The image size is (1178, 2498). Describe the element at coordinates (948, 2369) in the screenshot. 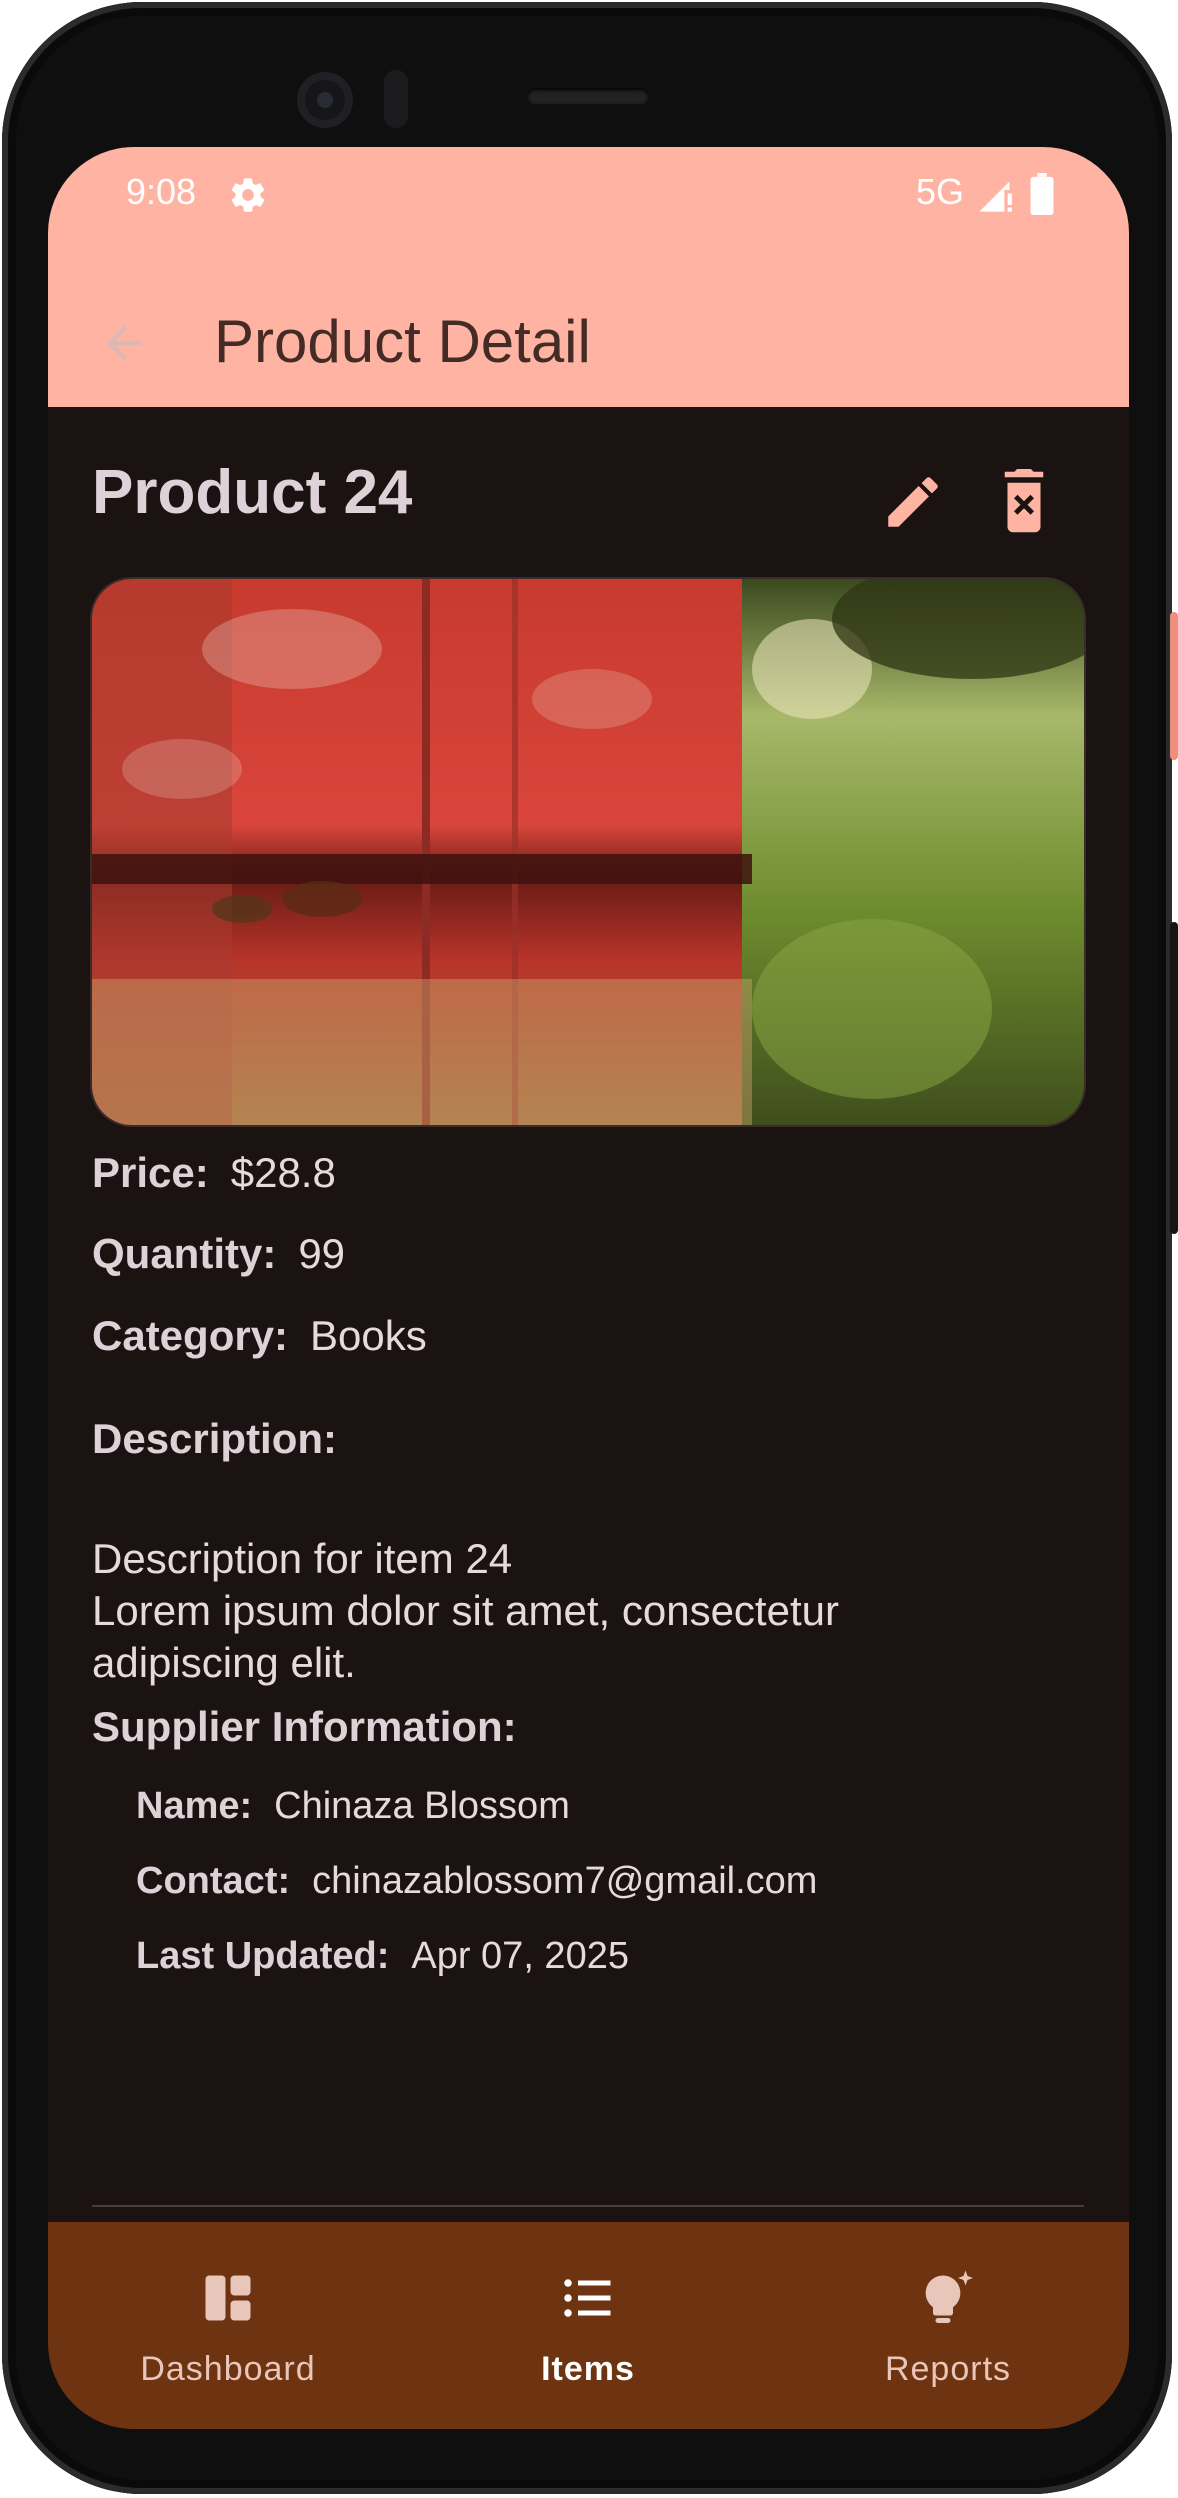

I see `nav-label-reports: Reports` at that location.